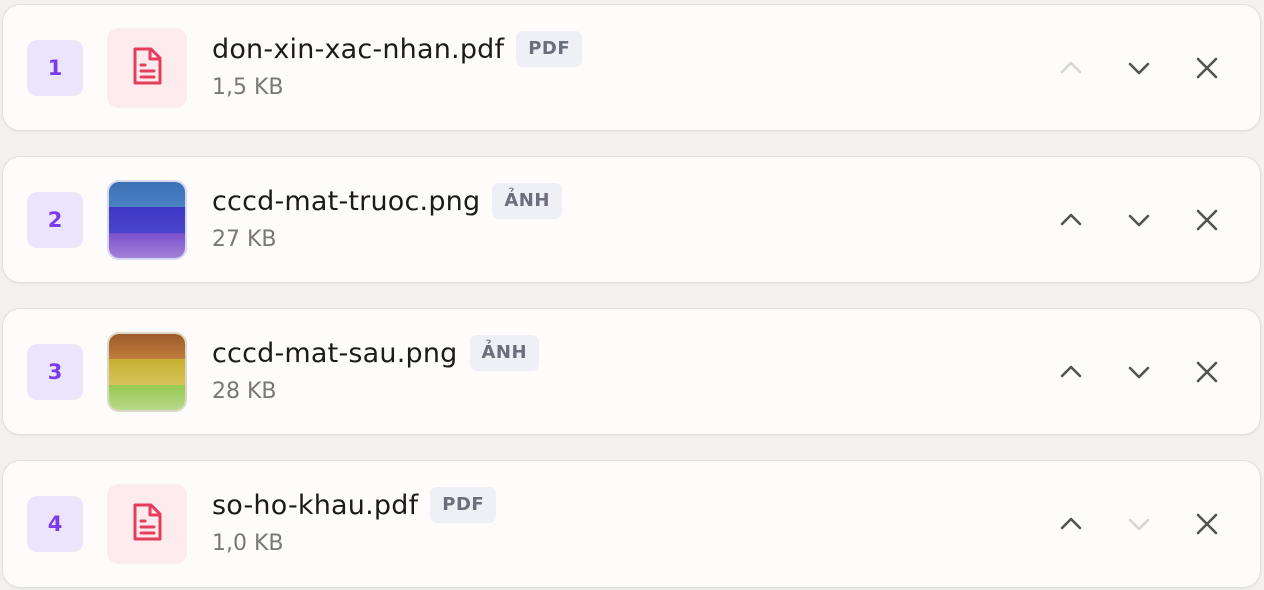 This screenshot has width=1264, height=590. What do you see at coordinates (55, 220) in the screenshot?
I see `file-order-badge: 2` at bounding box center [55, 220].